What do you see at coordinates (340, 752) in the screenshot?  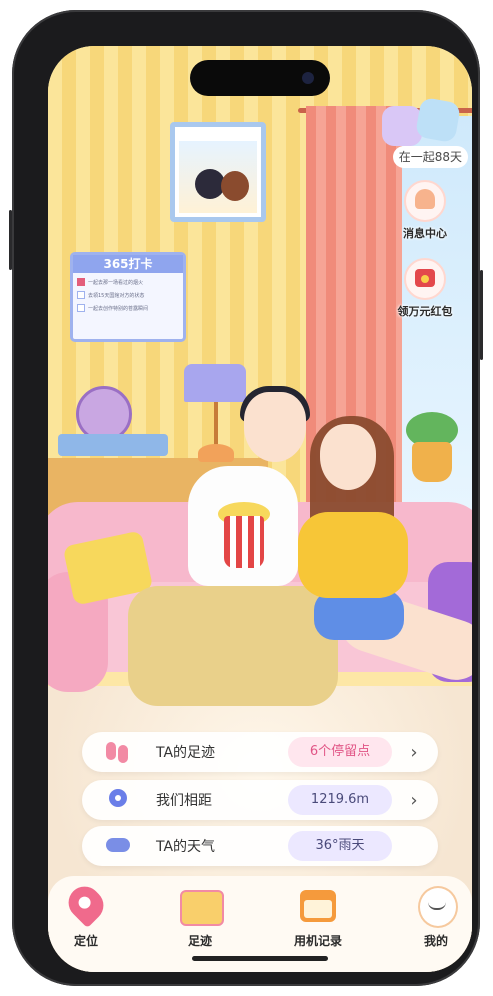 I see `card-value: 6个停留点` at bounding box center [340, 752].